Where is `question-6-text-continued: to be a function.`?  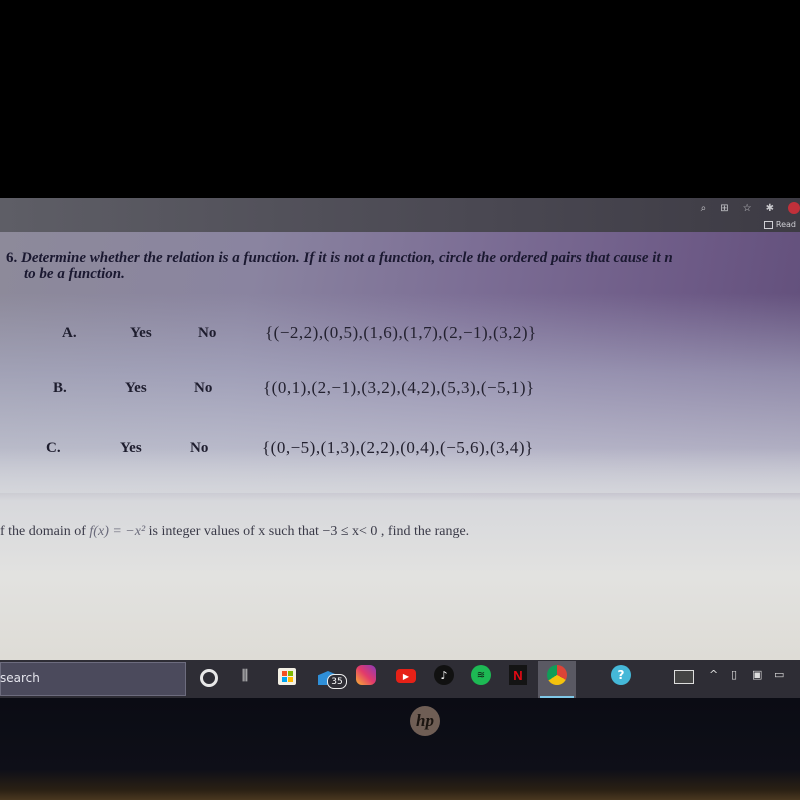
question-6-text-continued: to be a function. is located at coordinates (74, 274).